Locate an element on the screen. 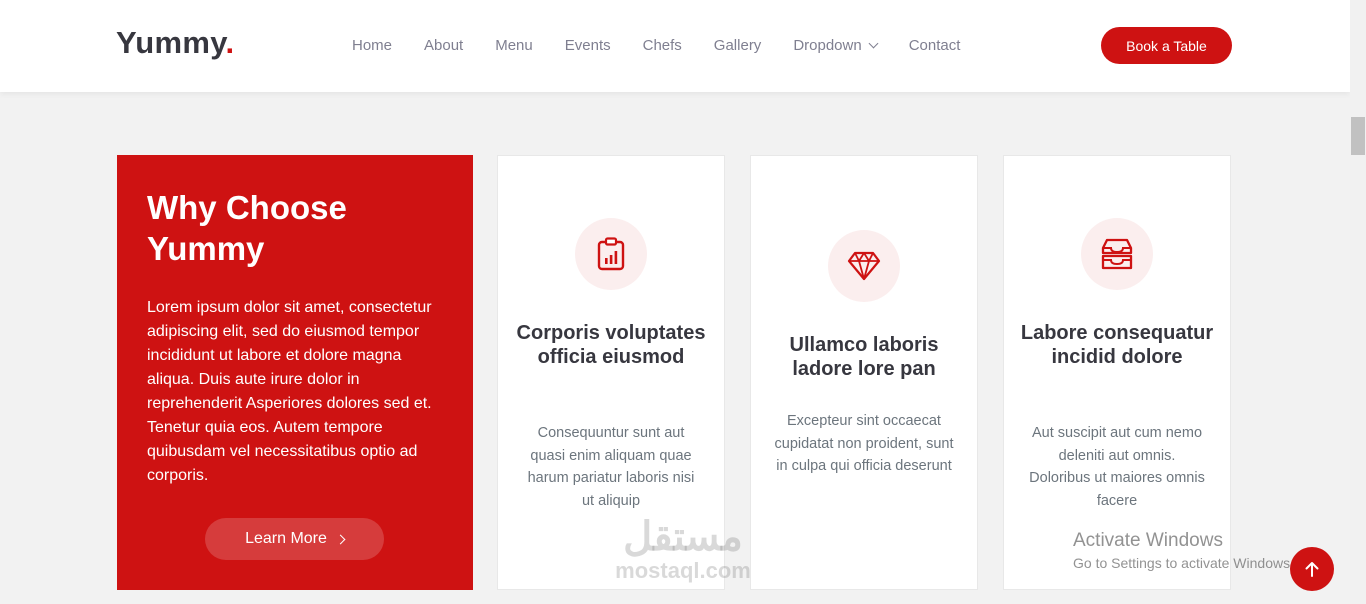 Image resolution: width=1366 pixels, height=604 pixels. inboxes-icon is located at coordinates (1117, 254).